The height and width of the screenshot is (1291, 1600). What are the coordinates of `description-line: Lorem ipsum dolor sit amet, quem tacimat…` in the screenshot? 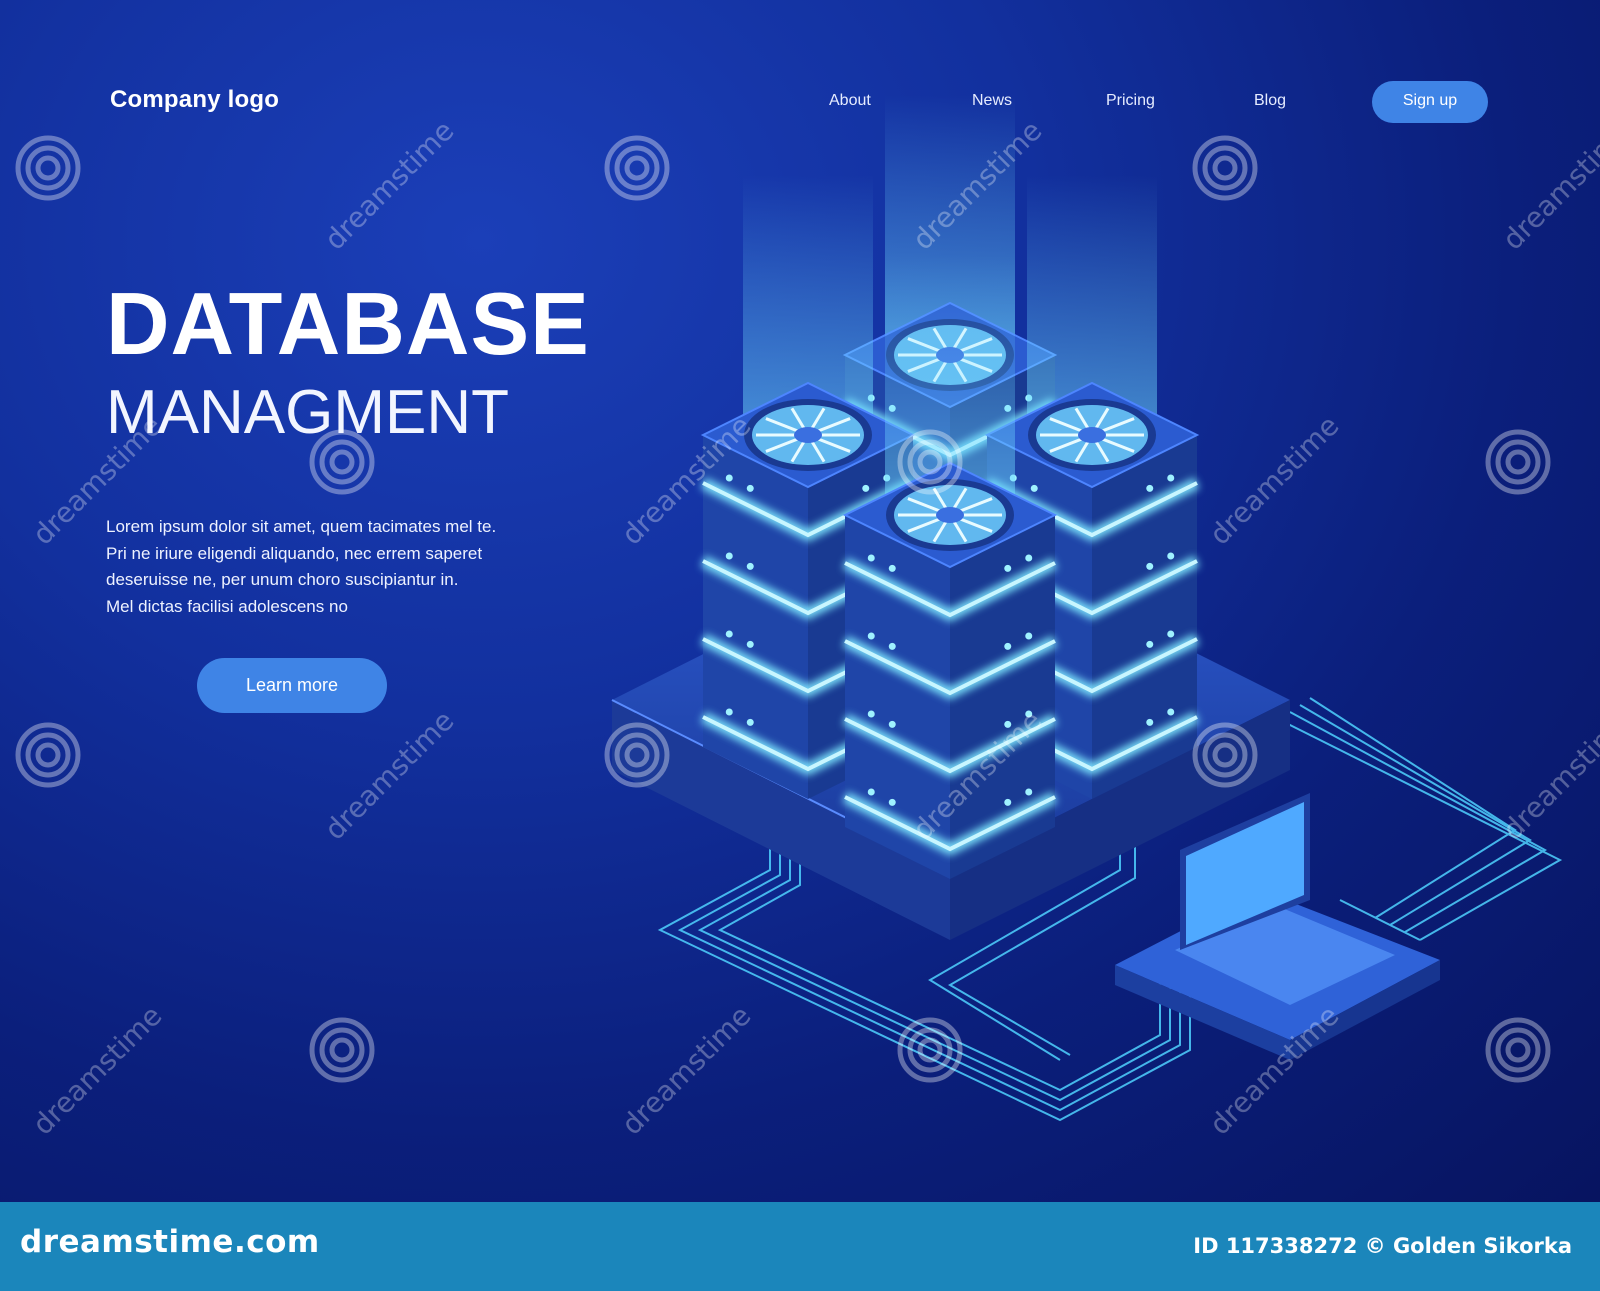 It's located at (301, 526).